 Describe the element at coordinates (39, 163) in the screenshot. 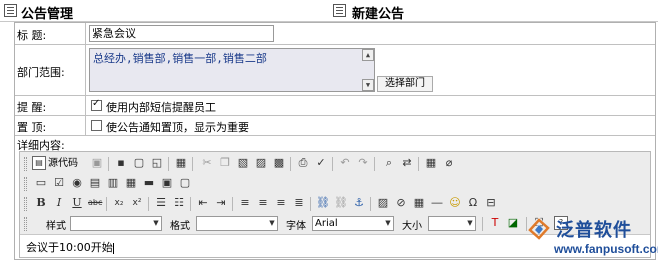

I see `source-icon: ▤` at that location.